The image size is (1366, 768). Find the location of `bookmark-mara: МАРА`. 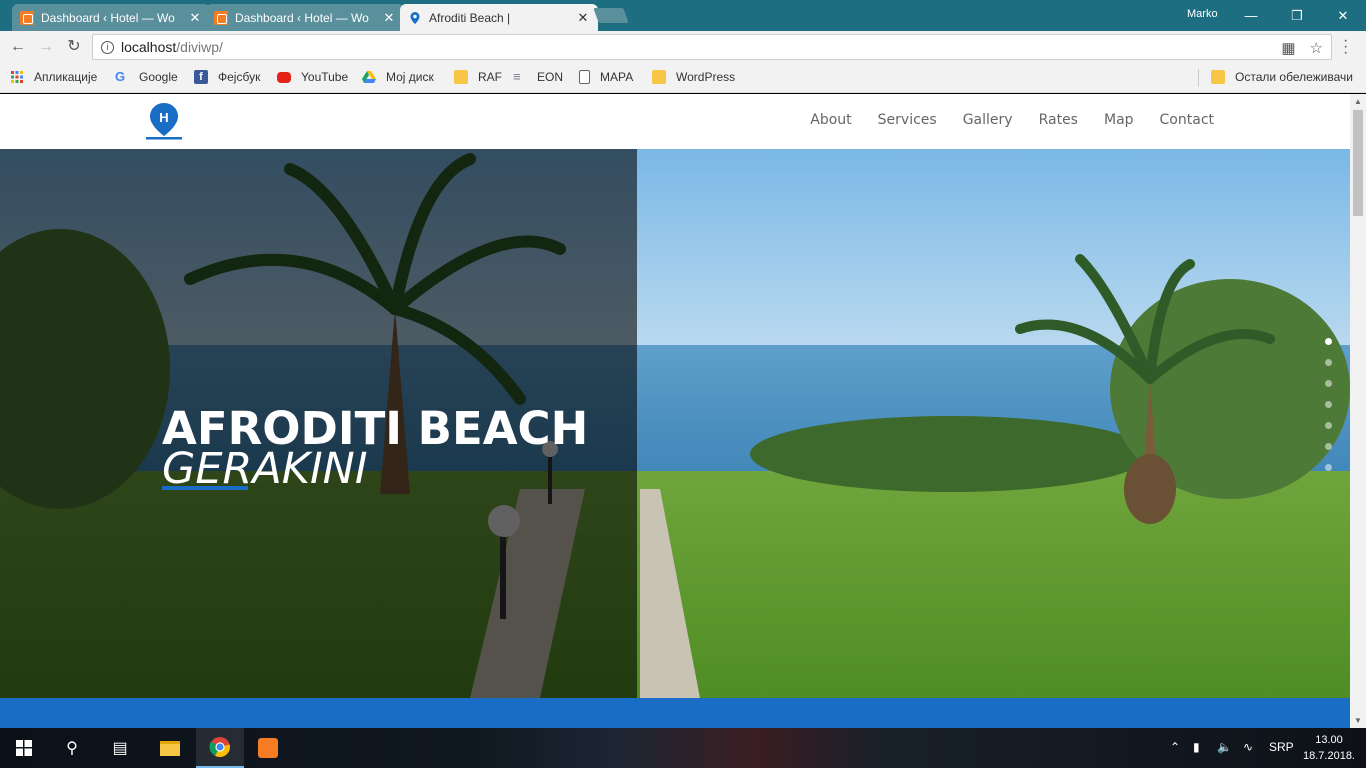

bookmark-mara: МАРА is located at coordinates (606, 77).